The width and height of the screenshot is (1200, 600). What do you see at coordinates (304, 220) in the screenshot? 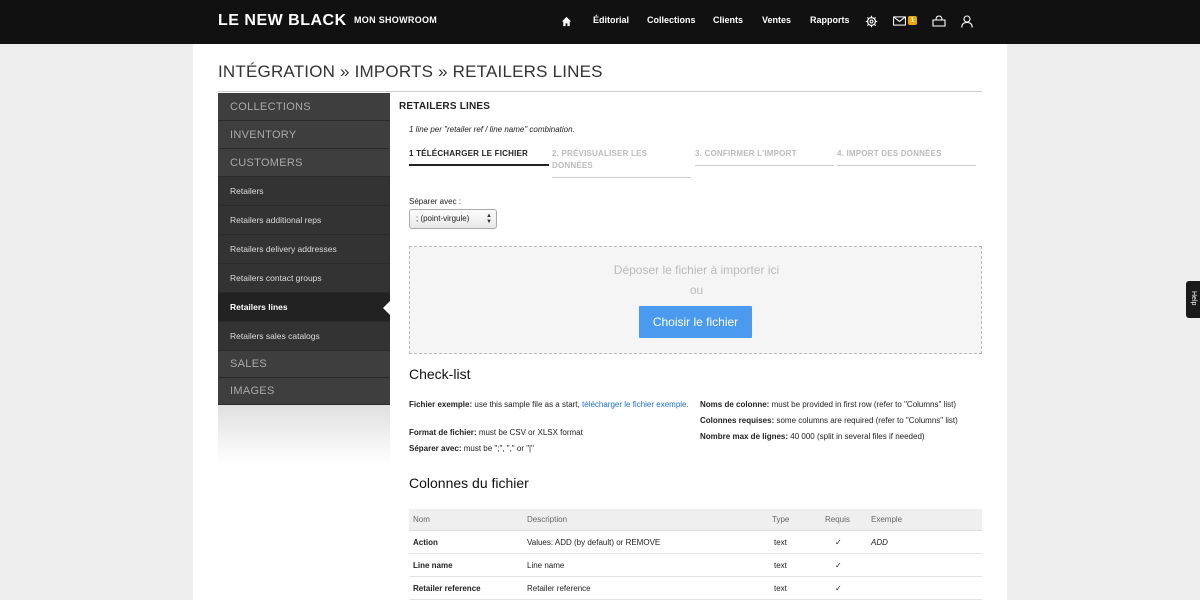
I see `sidebar-item-retailers-additional-reps: Retailers additional reps` at bounding box center [304, 220].